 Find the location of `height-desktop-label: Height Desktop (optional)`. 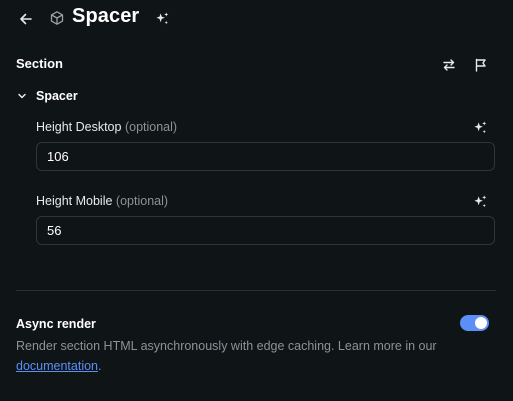

height-desktop-label: Height Desktop (optional) is located at coordinates (106, 127).